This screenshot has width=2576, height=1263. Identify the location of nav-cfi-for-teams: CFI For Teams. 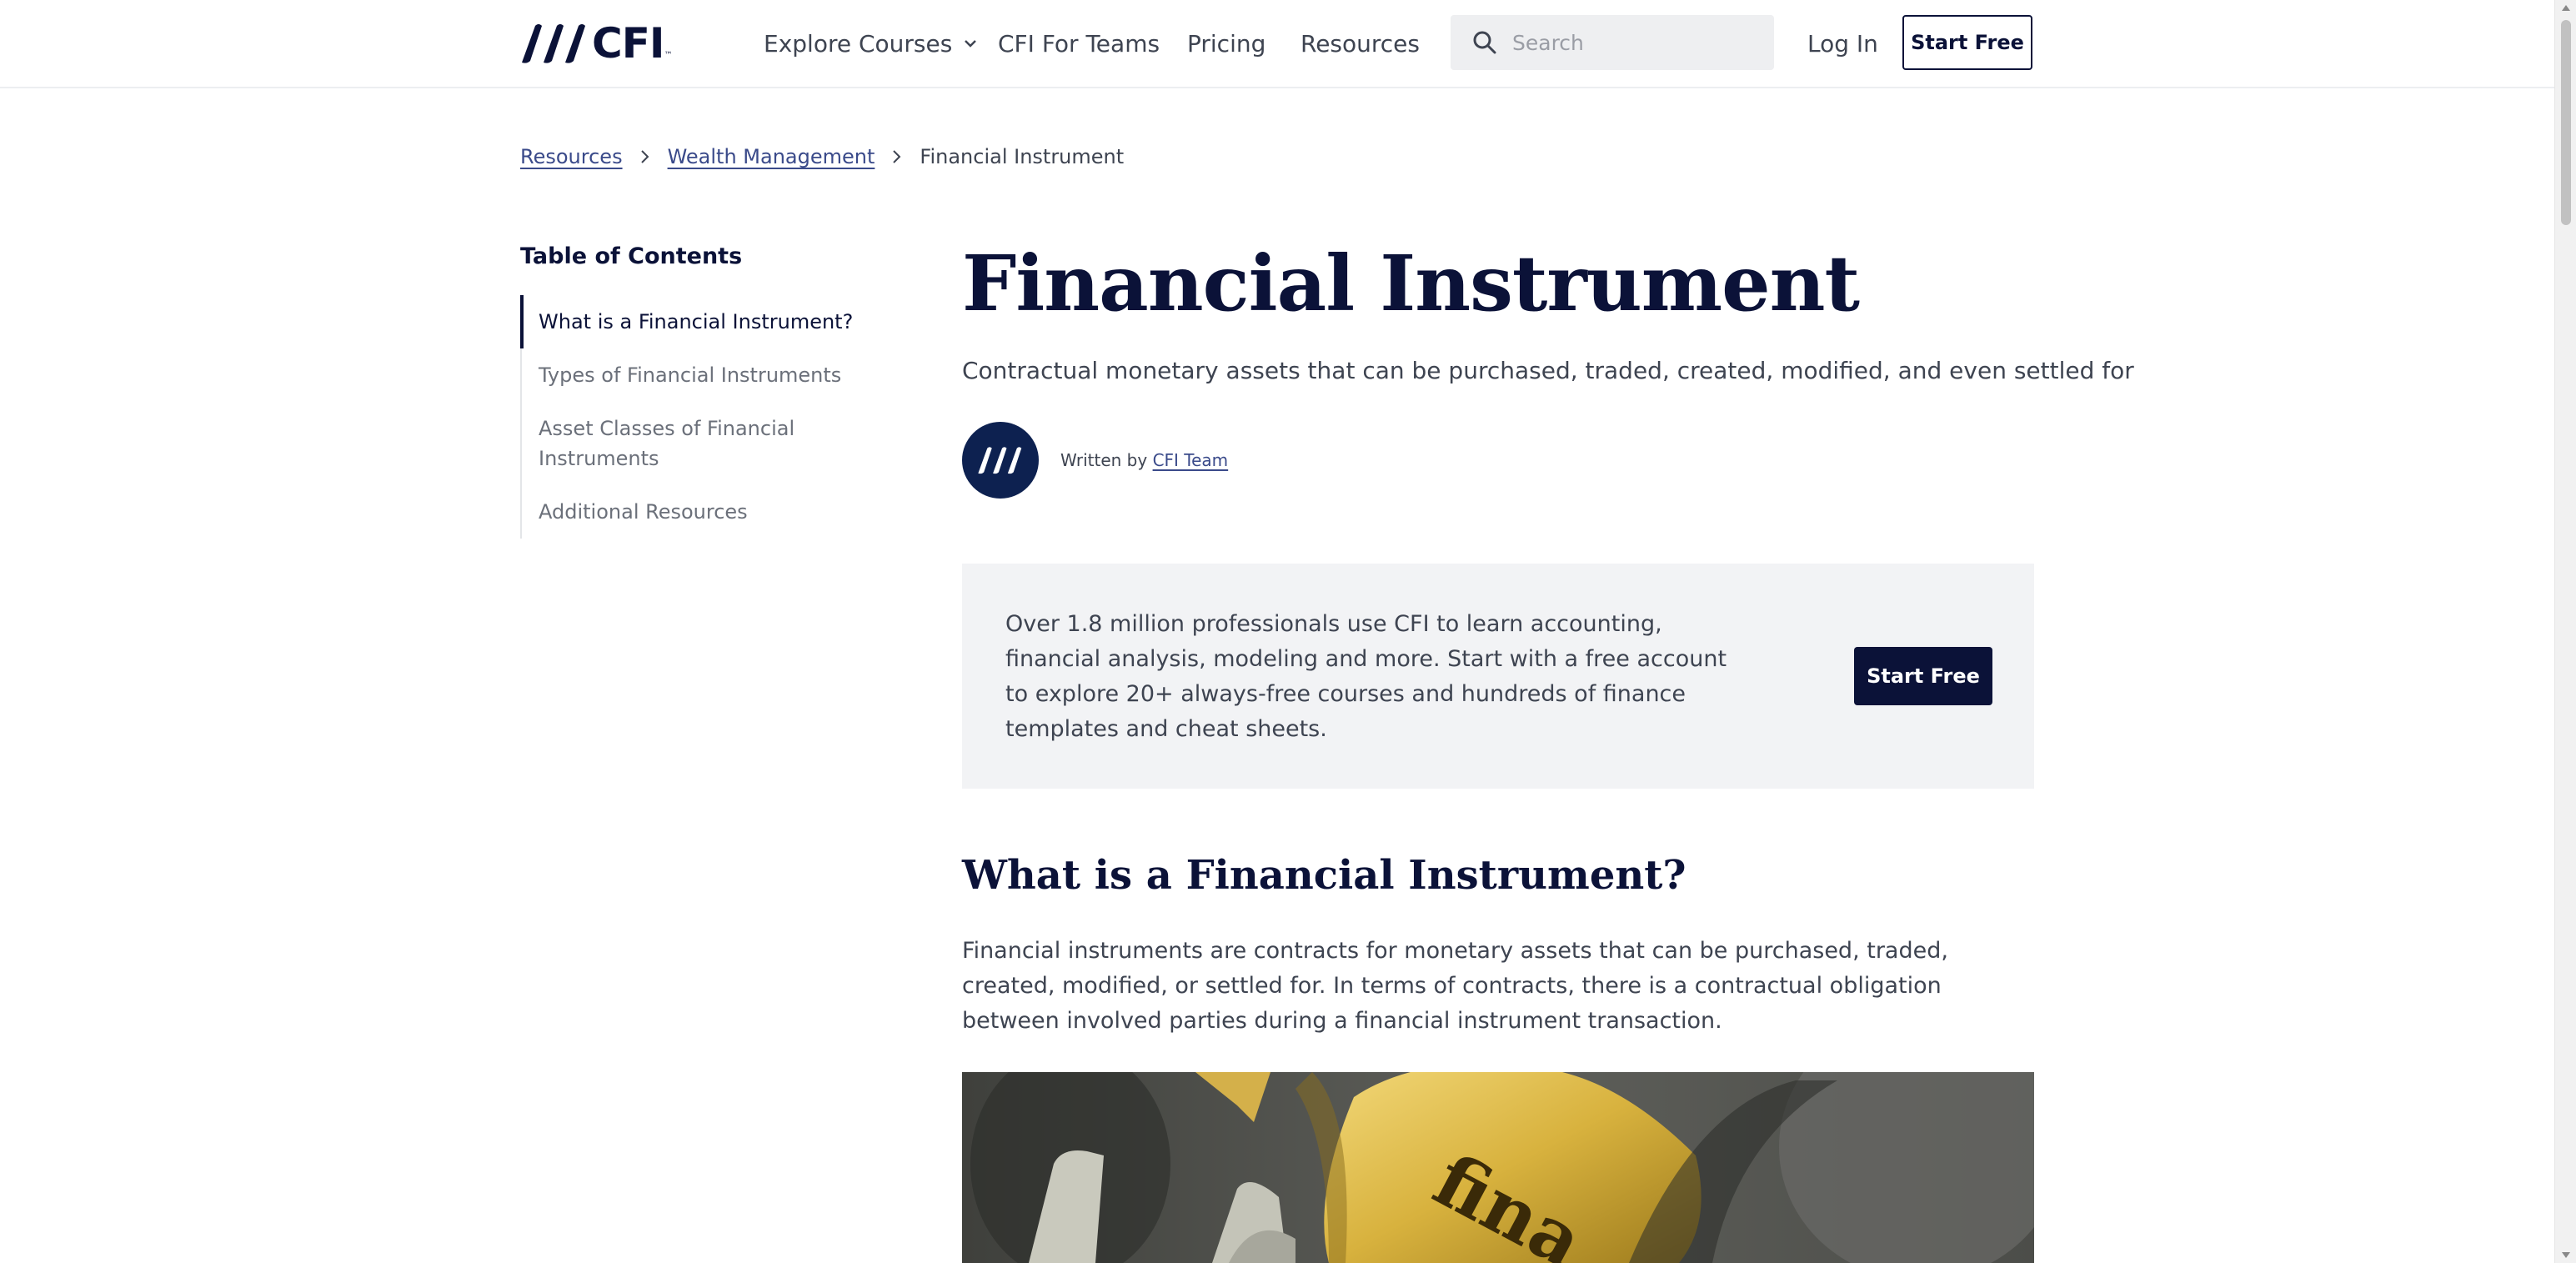
(1079, 43).